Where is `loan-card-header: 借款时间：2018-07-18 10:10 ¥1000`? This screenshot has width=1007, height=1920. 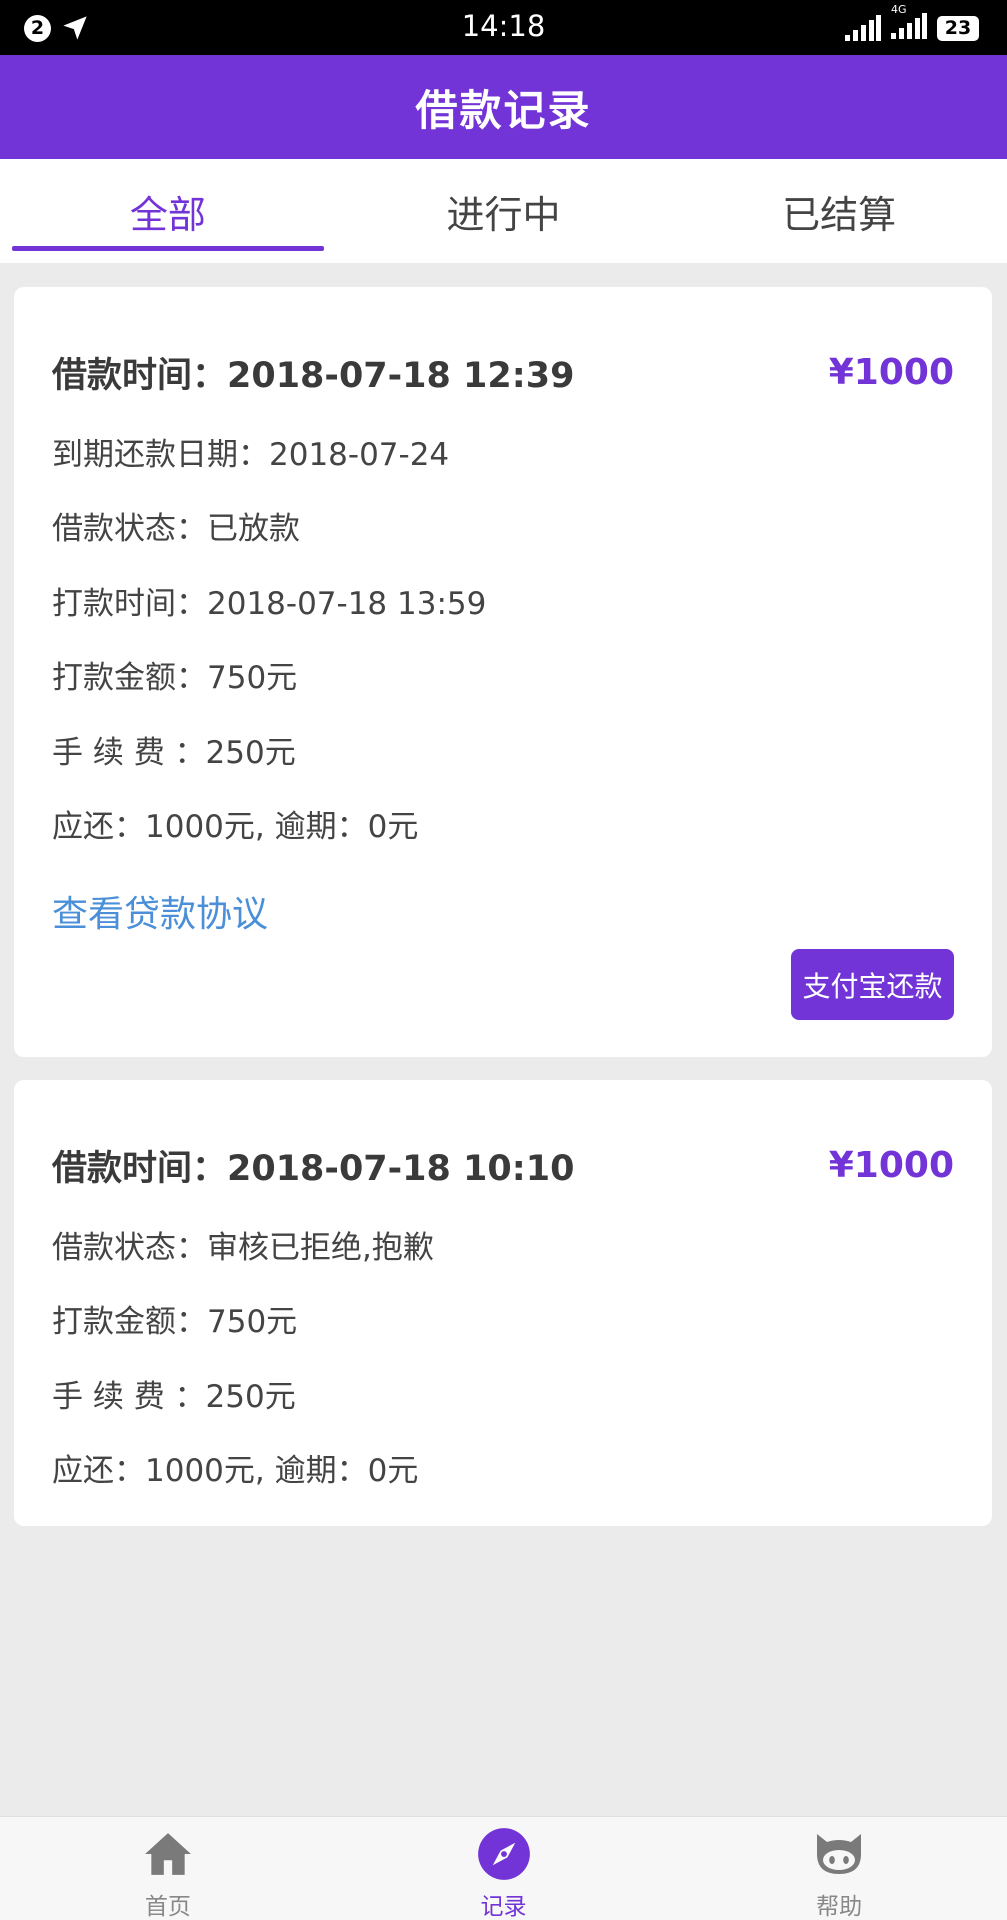
loan-card-header: 借款时间：2018-07-18 10:10 ¥1000 is located at coordinates (503, 1165).